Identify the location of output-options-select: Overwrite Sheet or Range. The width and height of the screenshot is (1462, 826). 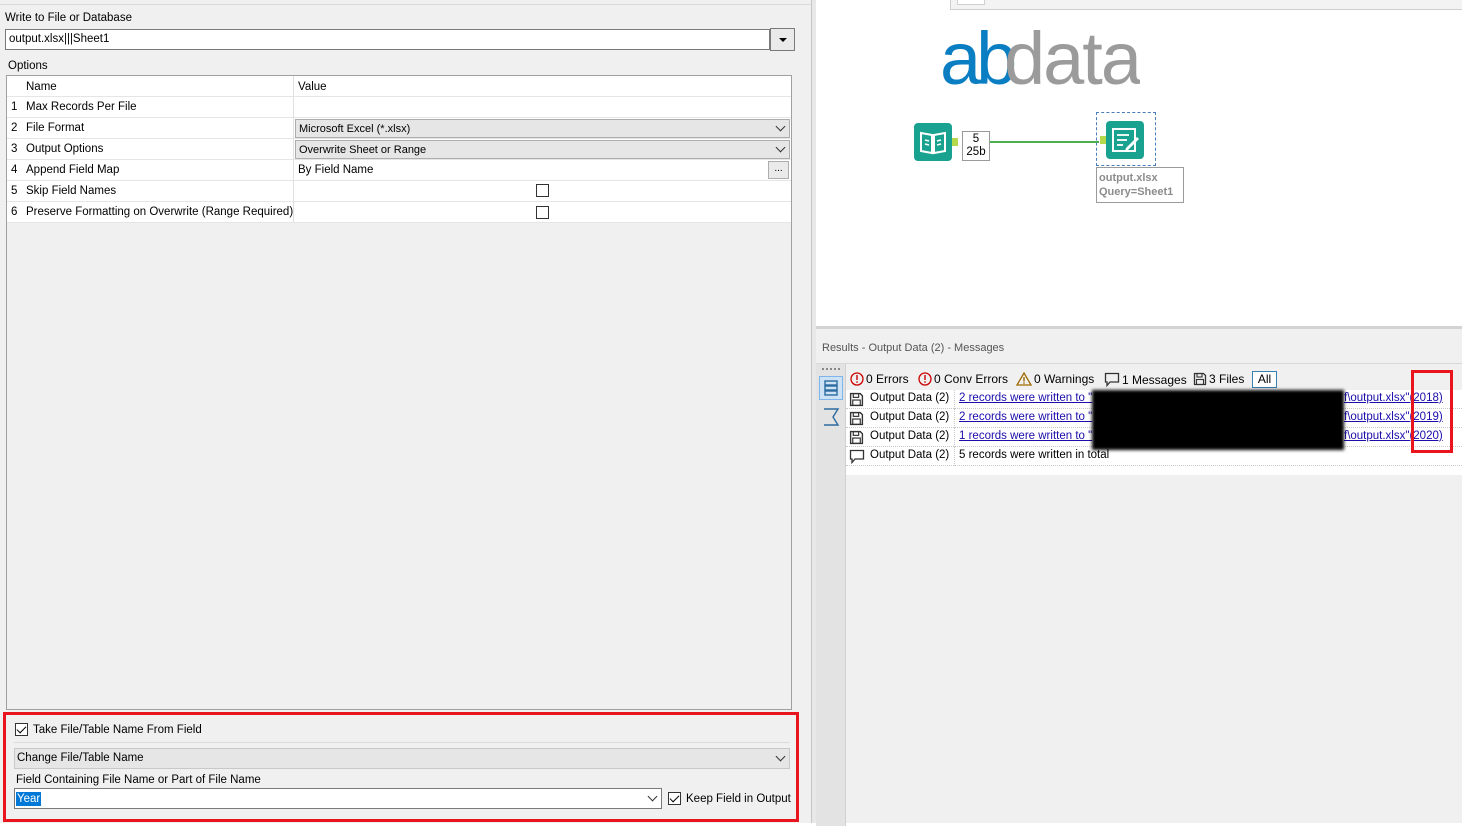
(542, 149).